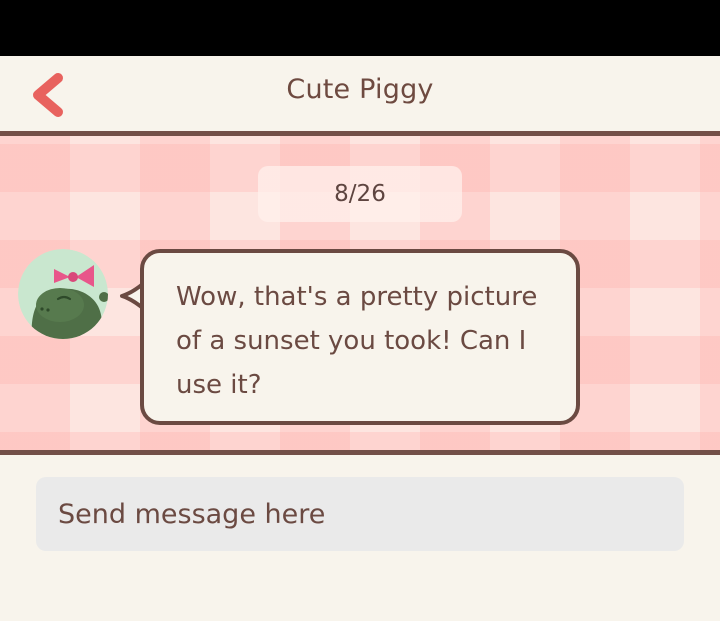 The height and width of the screenshot is (621, 720). I want to click on date-separator: 8/26, so click(360, 194).